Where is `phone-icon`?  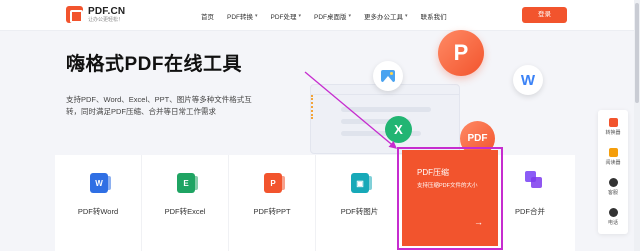 phone-icon is located at coordinates (613, 212).